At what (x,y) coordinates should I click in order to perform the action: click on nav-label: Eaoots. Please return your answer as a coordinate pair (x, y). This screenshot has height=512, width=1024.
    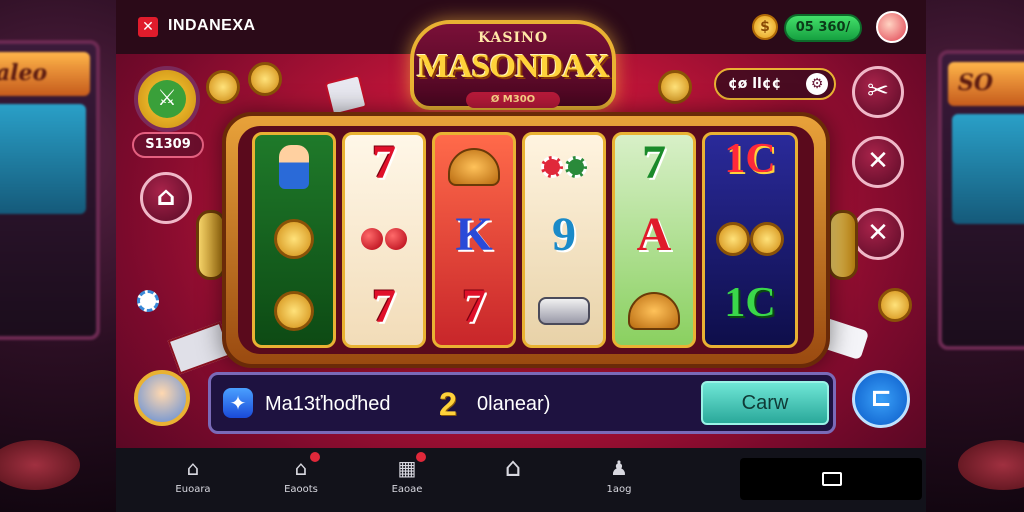
    Looking at the image, I should click on (301, 489).